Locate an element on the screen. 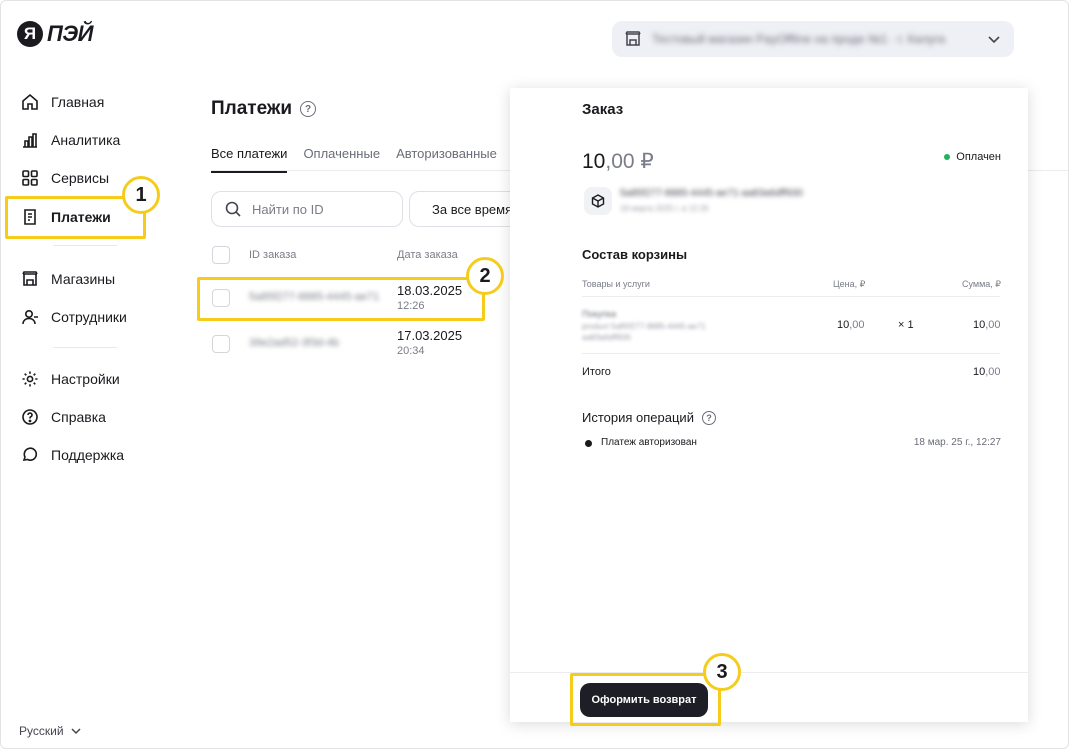 This screenshot has width=1069, height=749. callout-badge-1: 1 is located at coordinates (141, 195).